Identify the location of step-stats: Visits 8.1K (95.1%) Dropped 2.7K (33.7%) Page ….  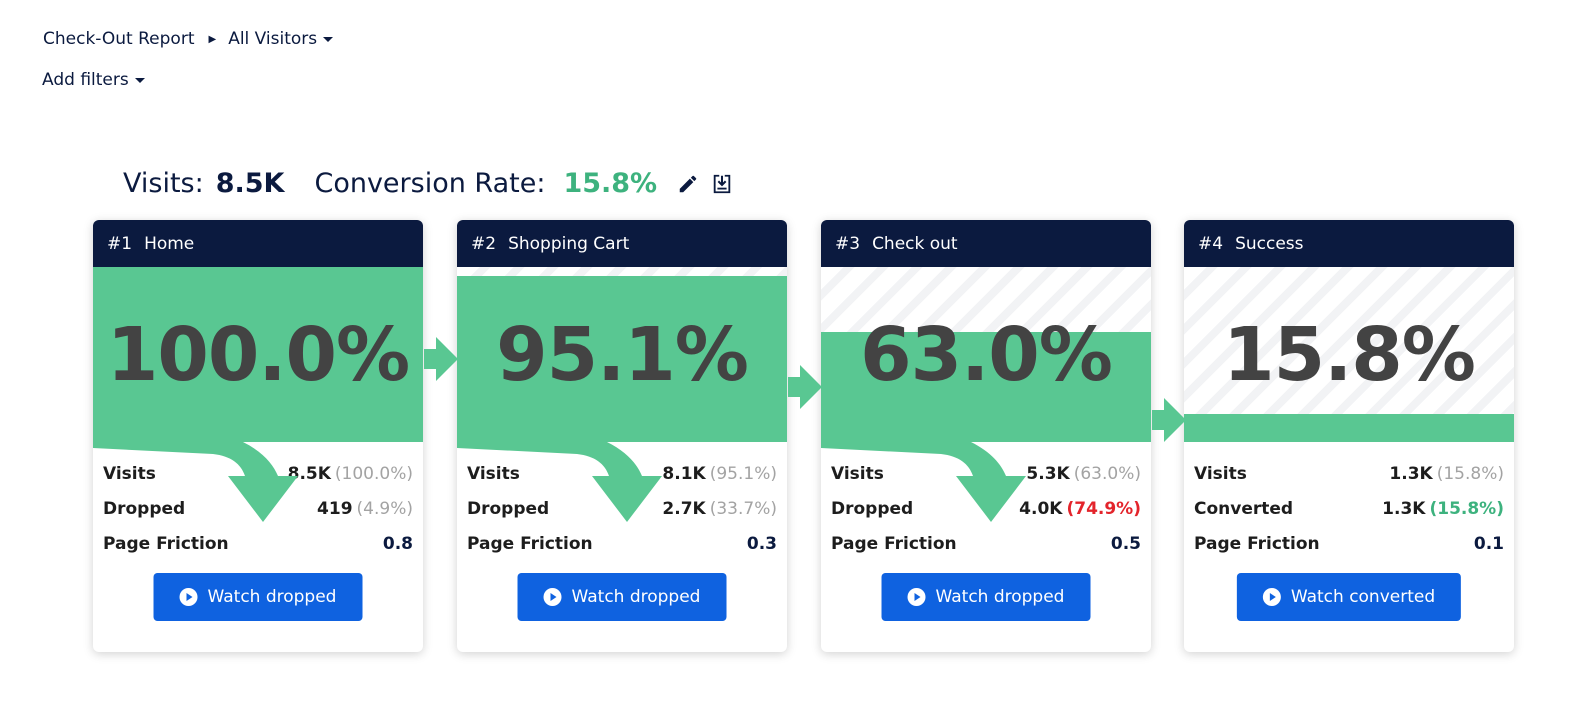
(622, 501).